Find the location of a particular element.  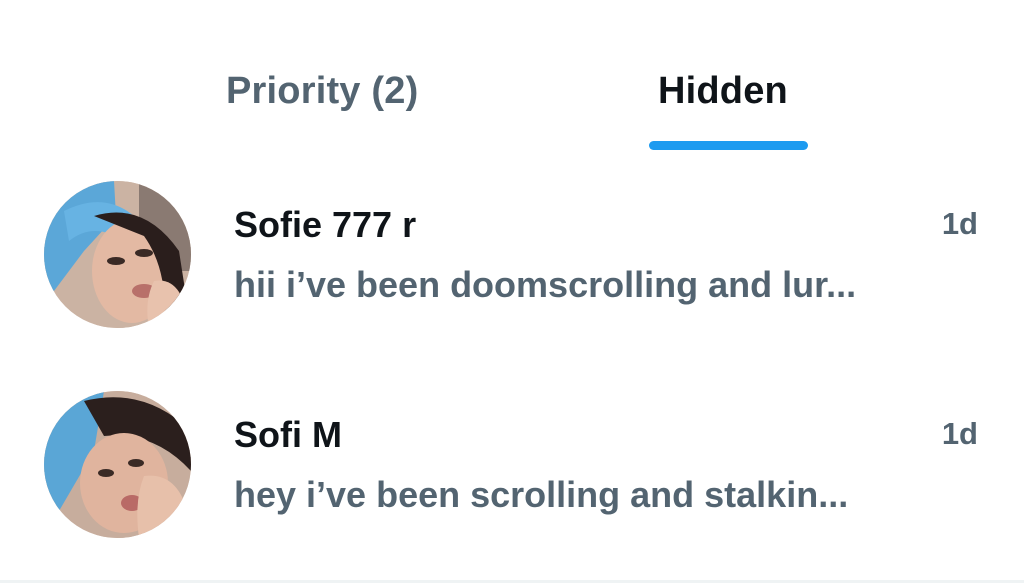

conversation-name: Sofi M is located at coordinates (288, 434).